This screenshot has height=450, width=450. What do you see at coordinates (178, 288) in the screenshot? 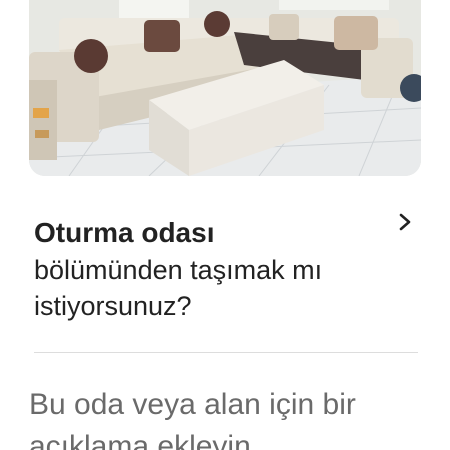
I see `prompt-subtitle: bölümünden taşımak mı istiyorsunuz?` at bounding box center [178, 288].